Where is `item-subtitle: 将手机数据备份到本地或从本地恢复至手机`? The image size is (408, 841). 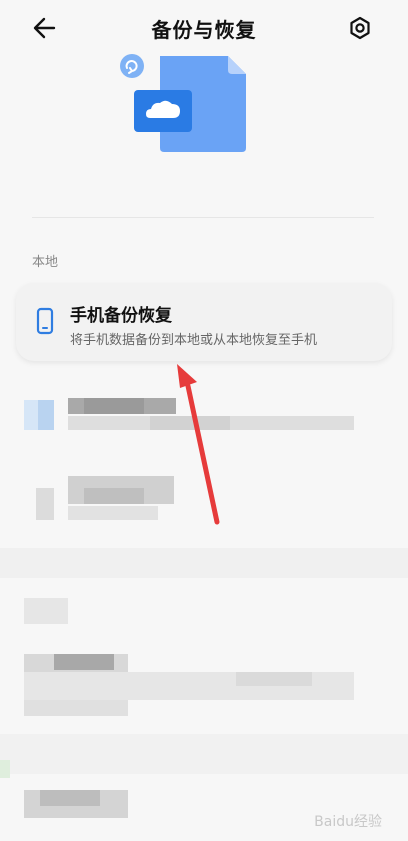
item-subtitle: 将手机数据备份到本地或从本地恢复至手机 is located at coordinates (194, 340).